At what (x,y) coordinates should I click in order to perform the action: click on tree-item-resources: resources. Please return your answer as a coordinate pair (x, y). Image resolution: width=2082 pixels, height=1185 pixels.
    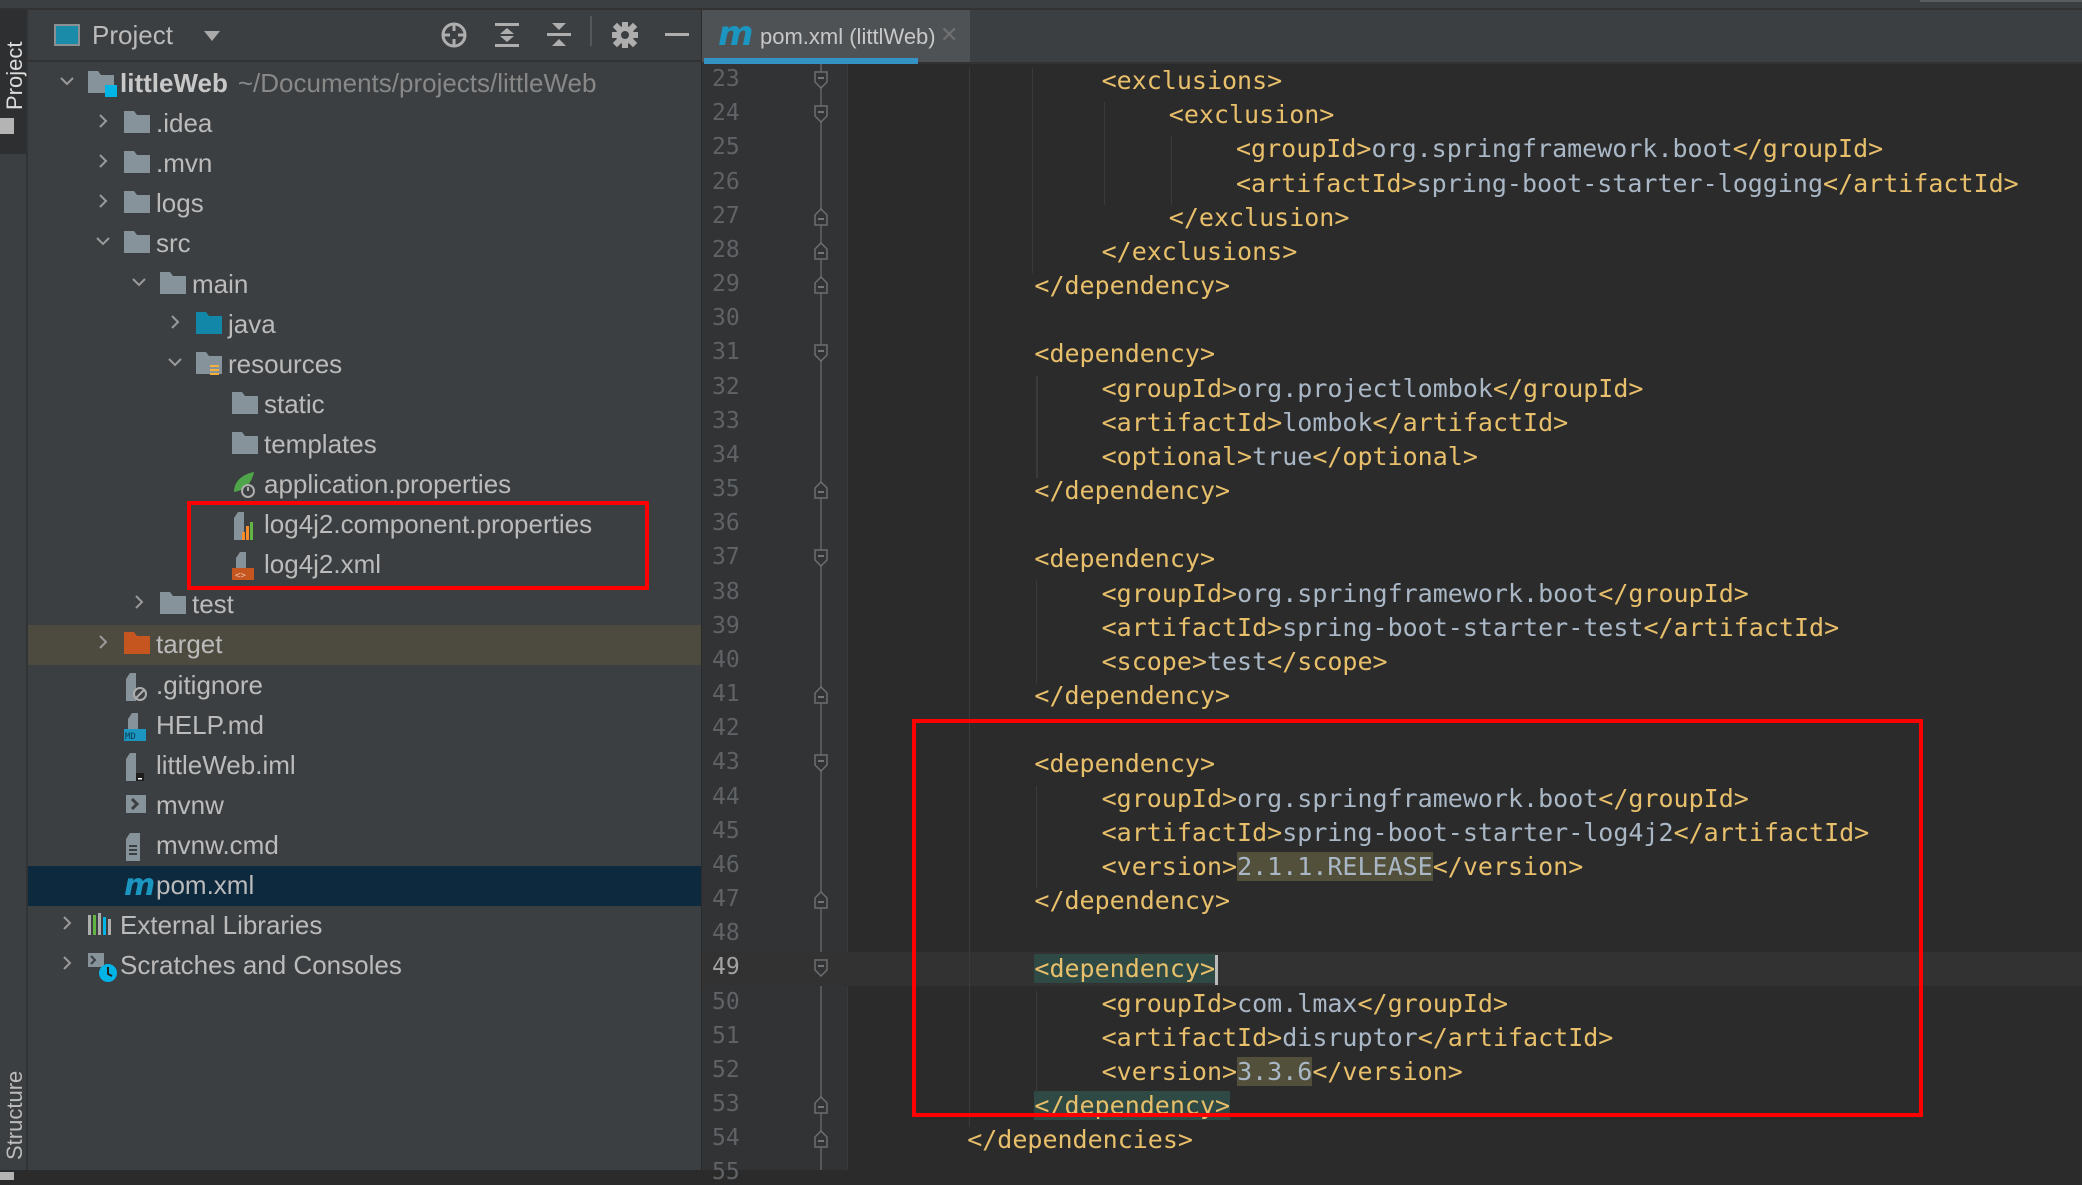
    Looking at the image, I should click on (364, 365).